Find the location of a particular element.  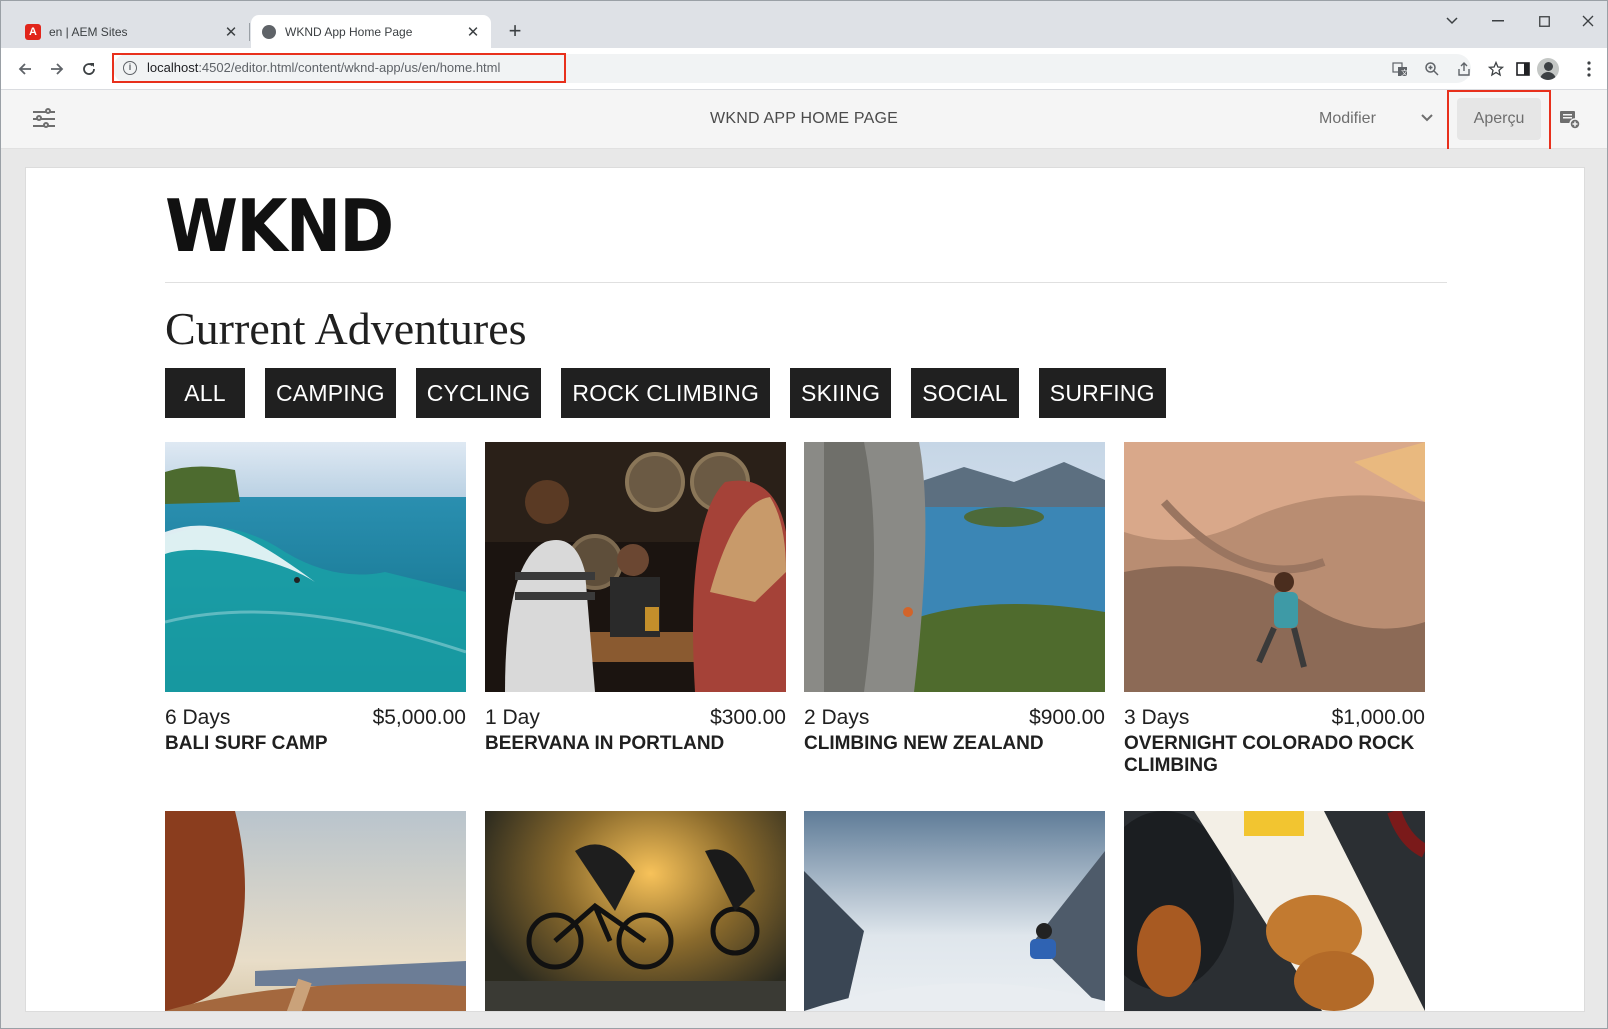

tab-wknd-home: WKND App Home Page ✕ is located at coordinates (371, 31).